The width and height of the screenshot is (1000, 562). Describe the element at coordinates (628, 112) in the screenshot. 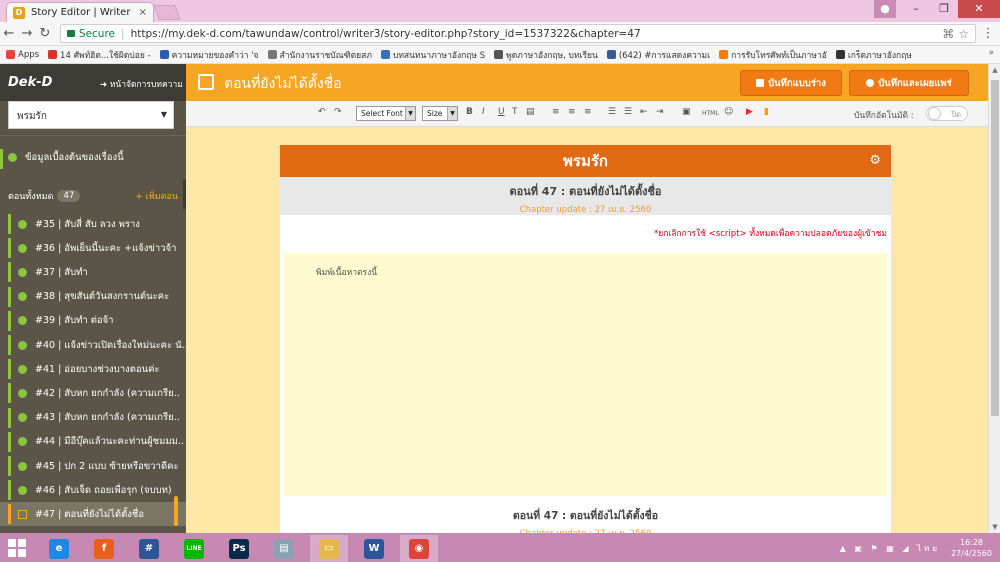

I see `numbered-list-icon: ☰` at that location.